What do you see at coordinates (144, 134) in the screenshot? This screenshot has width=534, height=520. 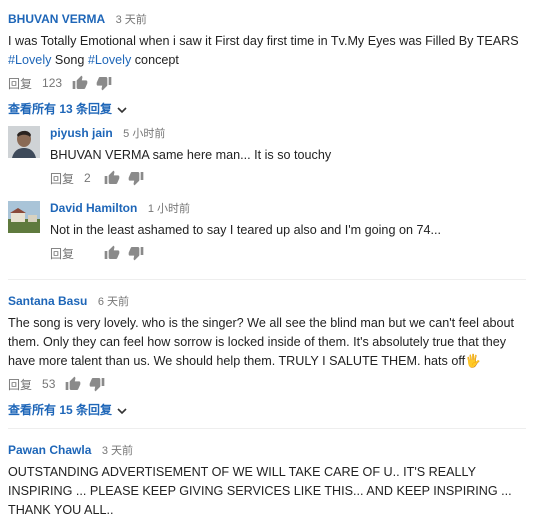 I see `reply-time: 5 小时前` at bounding box center [144, 134].